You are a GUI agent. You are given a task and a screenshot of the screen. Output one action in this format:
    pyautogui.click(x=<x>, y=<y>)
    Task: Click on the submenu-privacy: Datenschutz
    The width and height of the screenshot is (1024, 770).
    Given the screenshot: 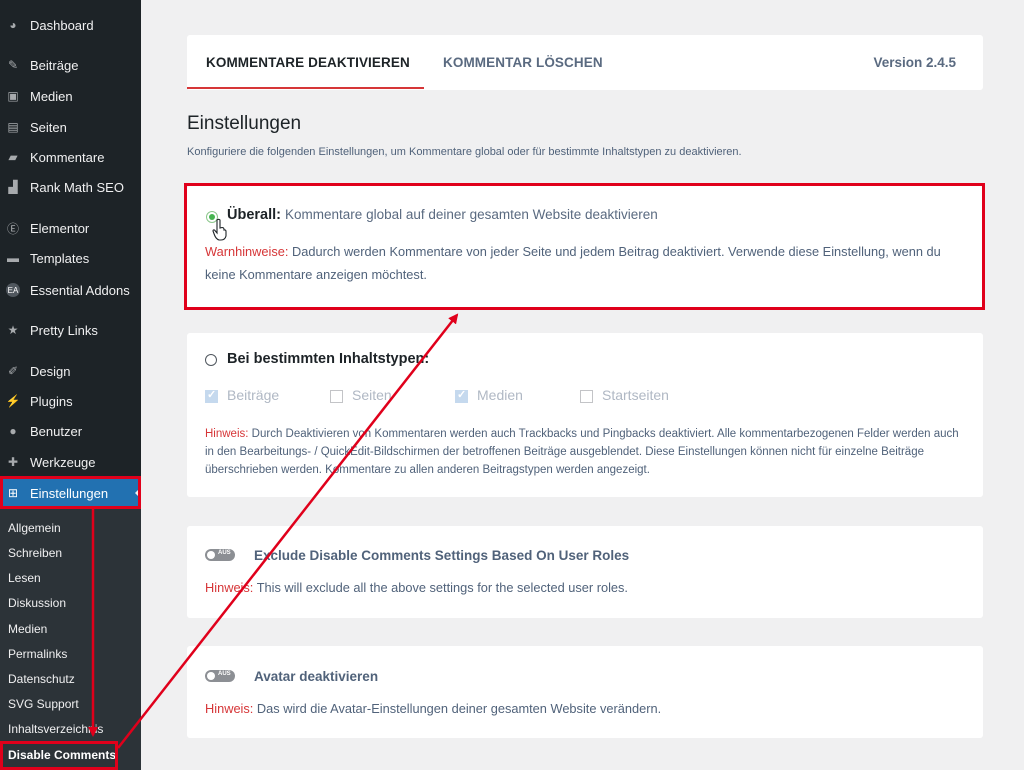 What is the action you would take?
    pyautogui.click(x=41, y=679)
    